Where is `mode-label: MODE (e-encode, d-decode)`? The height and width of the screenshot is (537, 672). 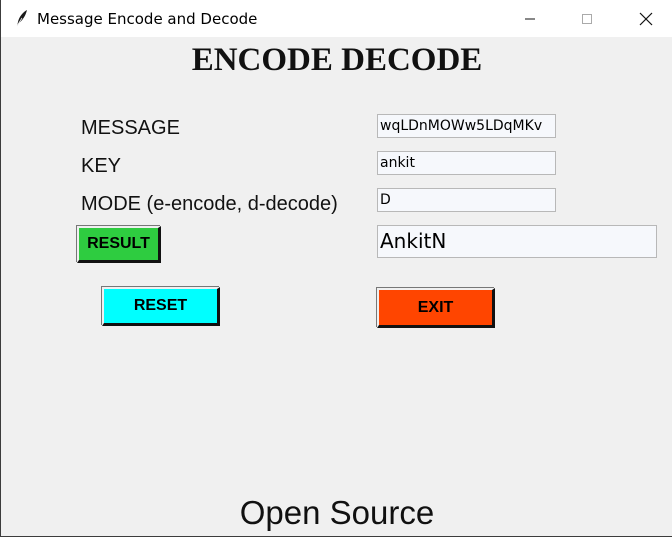
mode-label: MODE (e-encode, d-decode) is located at coordinates (209, 204).